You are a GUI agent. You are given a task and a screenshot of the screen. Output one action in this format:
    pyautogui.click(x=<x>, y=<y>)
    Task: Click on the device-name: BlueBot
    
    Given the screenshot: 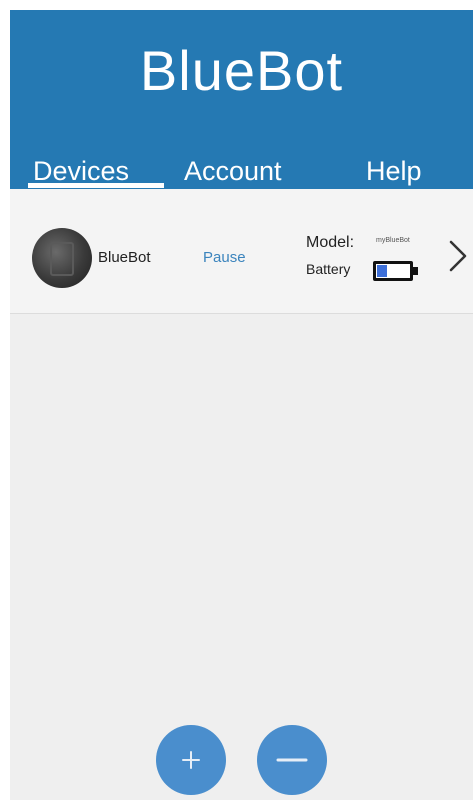 What is the action you would take?
    pyautogui.click(x=124, y=257)
    